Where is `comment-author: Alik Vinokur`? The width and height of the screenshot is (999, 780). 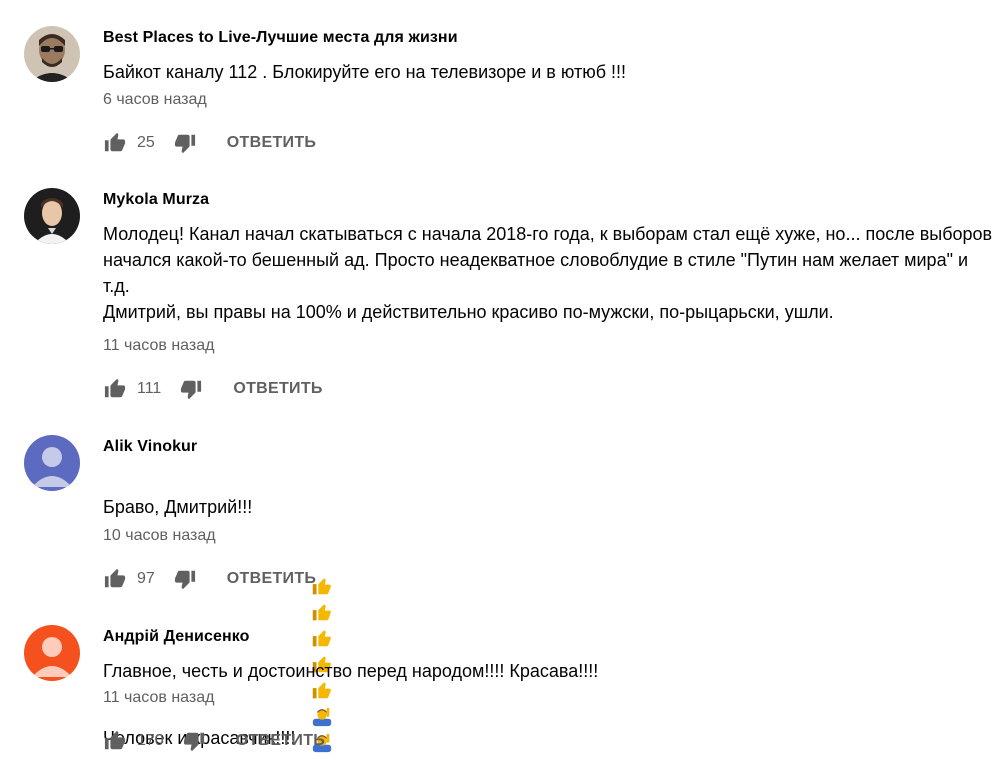 comment-author: Alik Vinokur is located at coordinates (150, 447).